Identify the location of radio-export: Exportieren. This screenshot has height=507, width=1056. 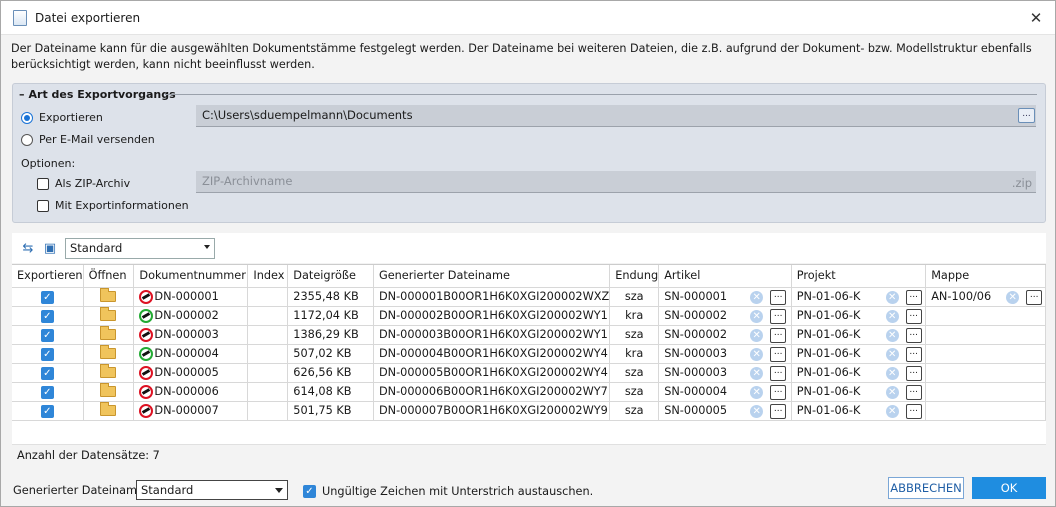
(62, 117).